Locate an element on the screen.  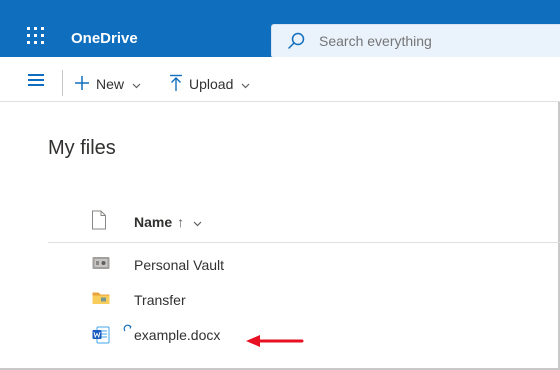
search-input is located at coordinates (434, 41).